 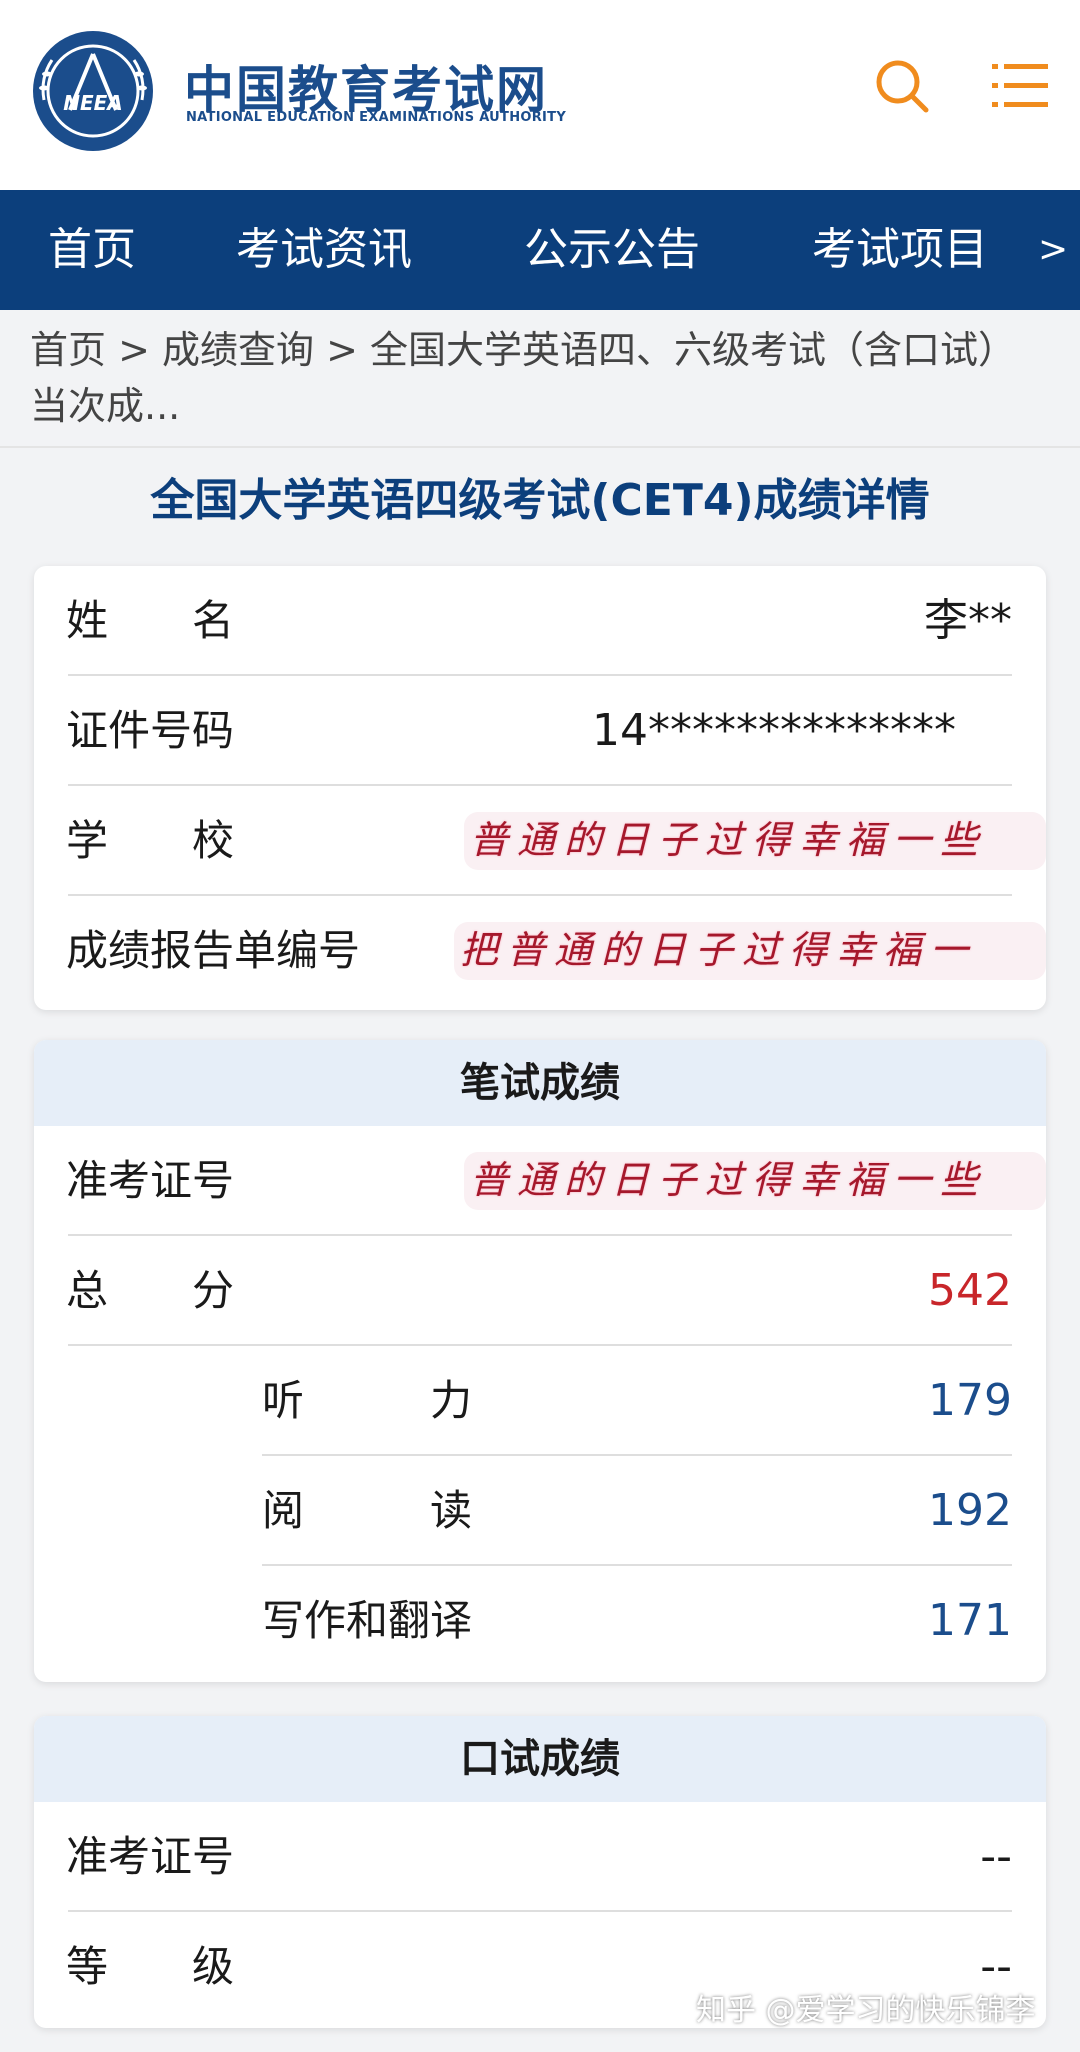 What do you see at coordinates (150, 1966) in the screenshot?
I see `oral-grade-label: 等 级` at bounding box center [150, 1966].